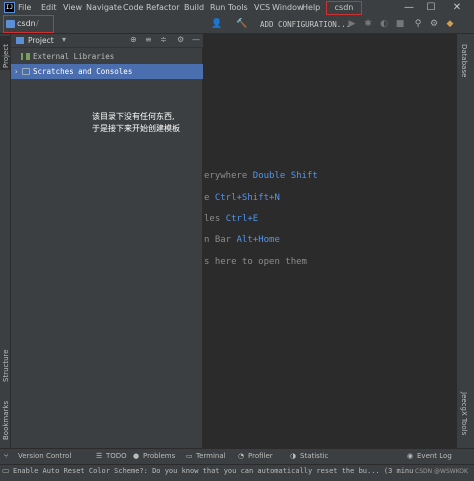 The height and width of the screenshot is (481, 474). Describe the element at coordinates (9, 7) in the screenshot. I see `app-logo-icon: IJ` at that location.